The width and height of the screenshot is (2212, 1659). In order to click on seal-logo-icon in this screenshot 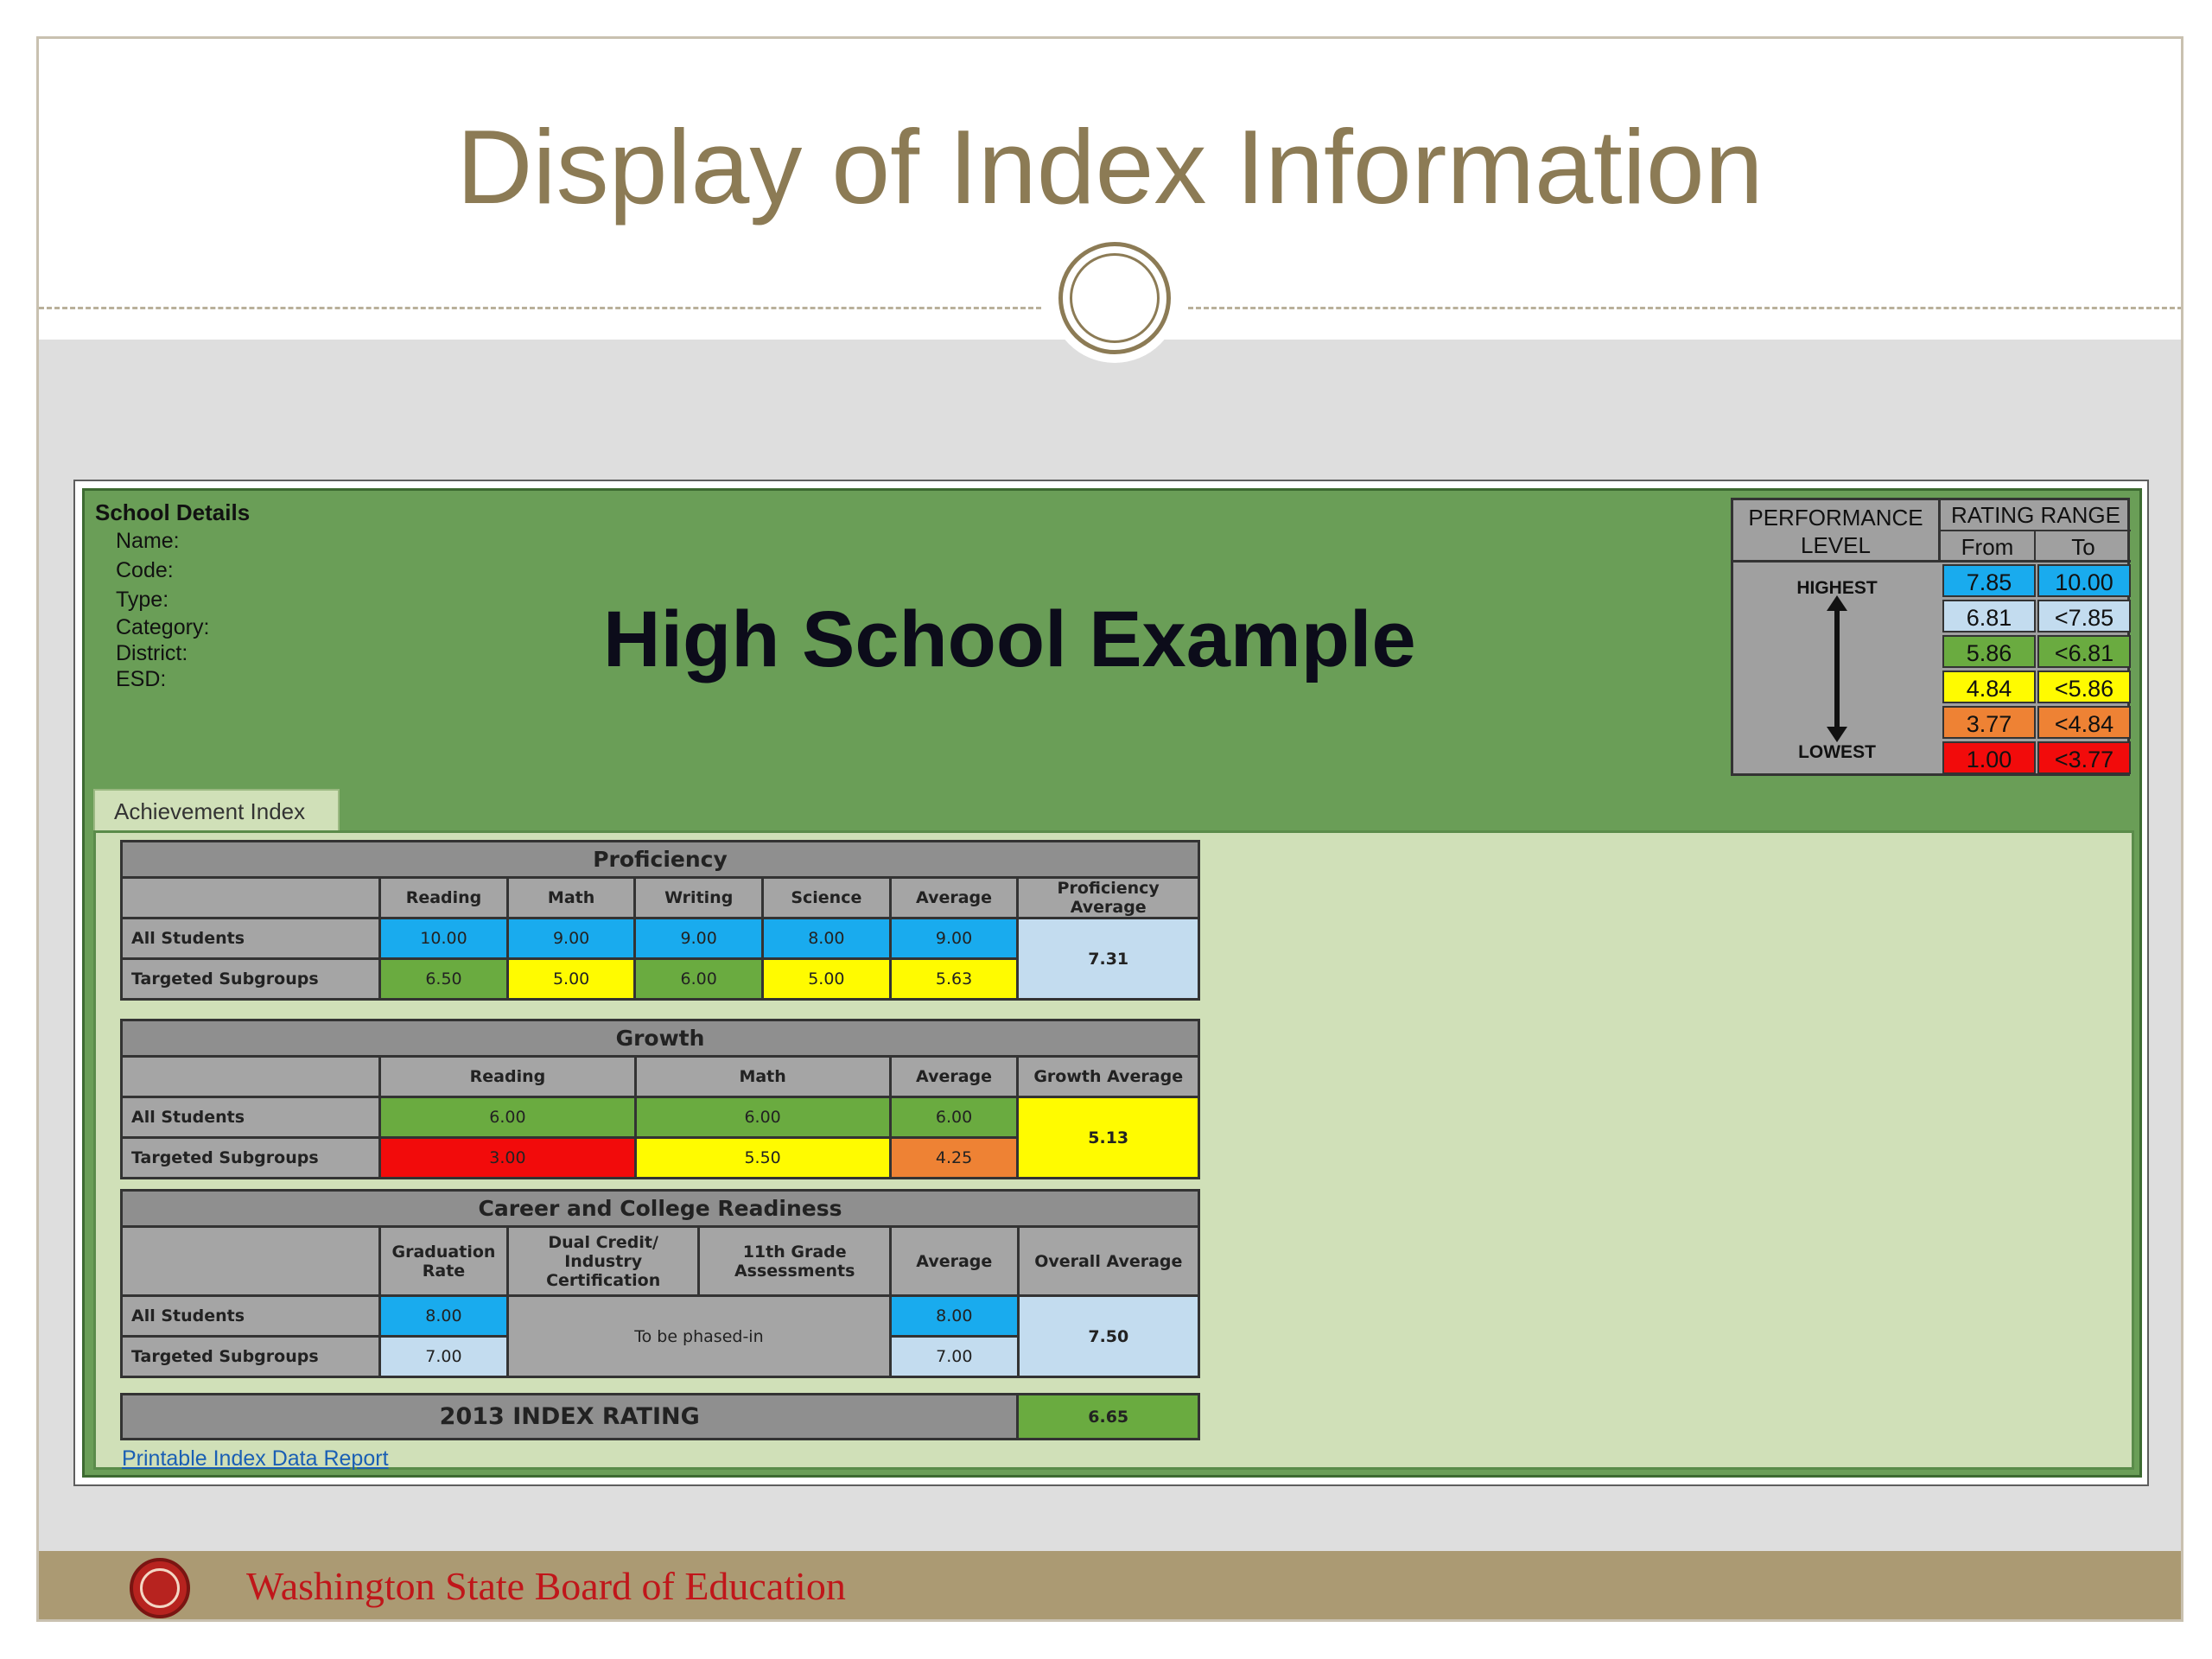, I will do `click(160, 1588)`.